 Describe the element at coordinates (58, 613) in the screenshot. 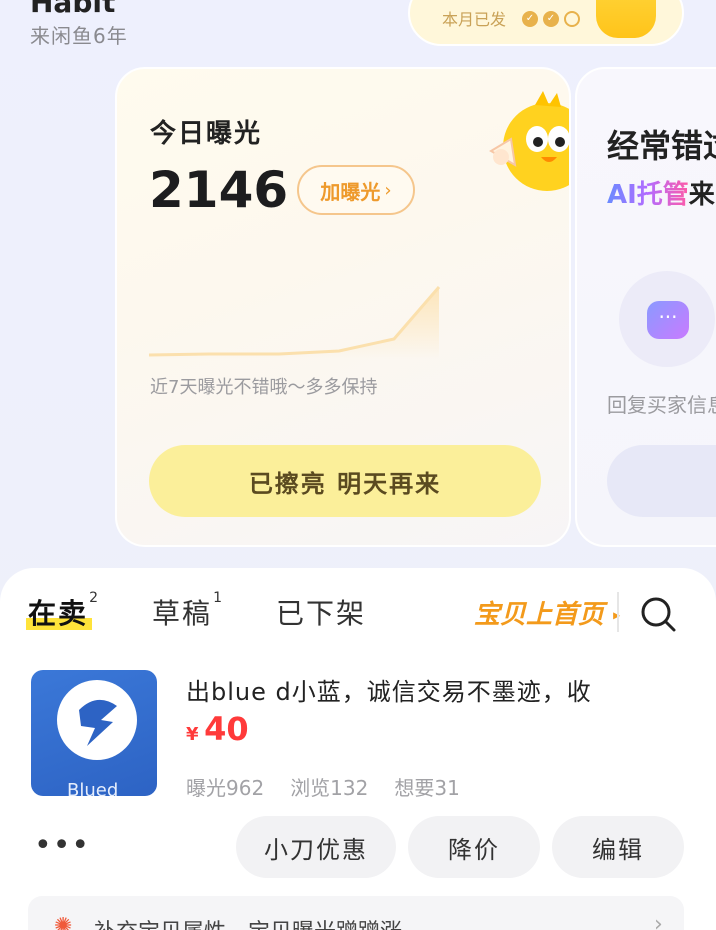

I see `tab-on-sale-label: 在卖` at that location.